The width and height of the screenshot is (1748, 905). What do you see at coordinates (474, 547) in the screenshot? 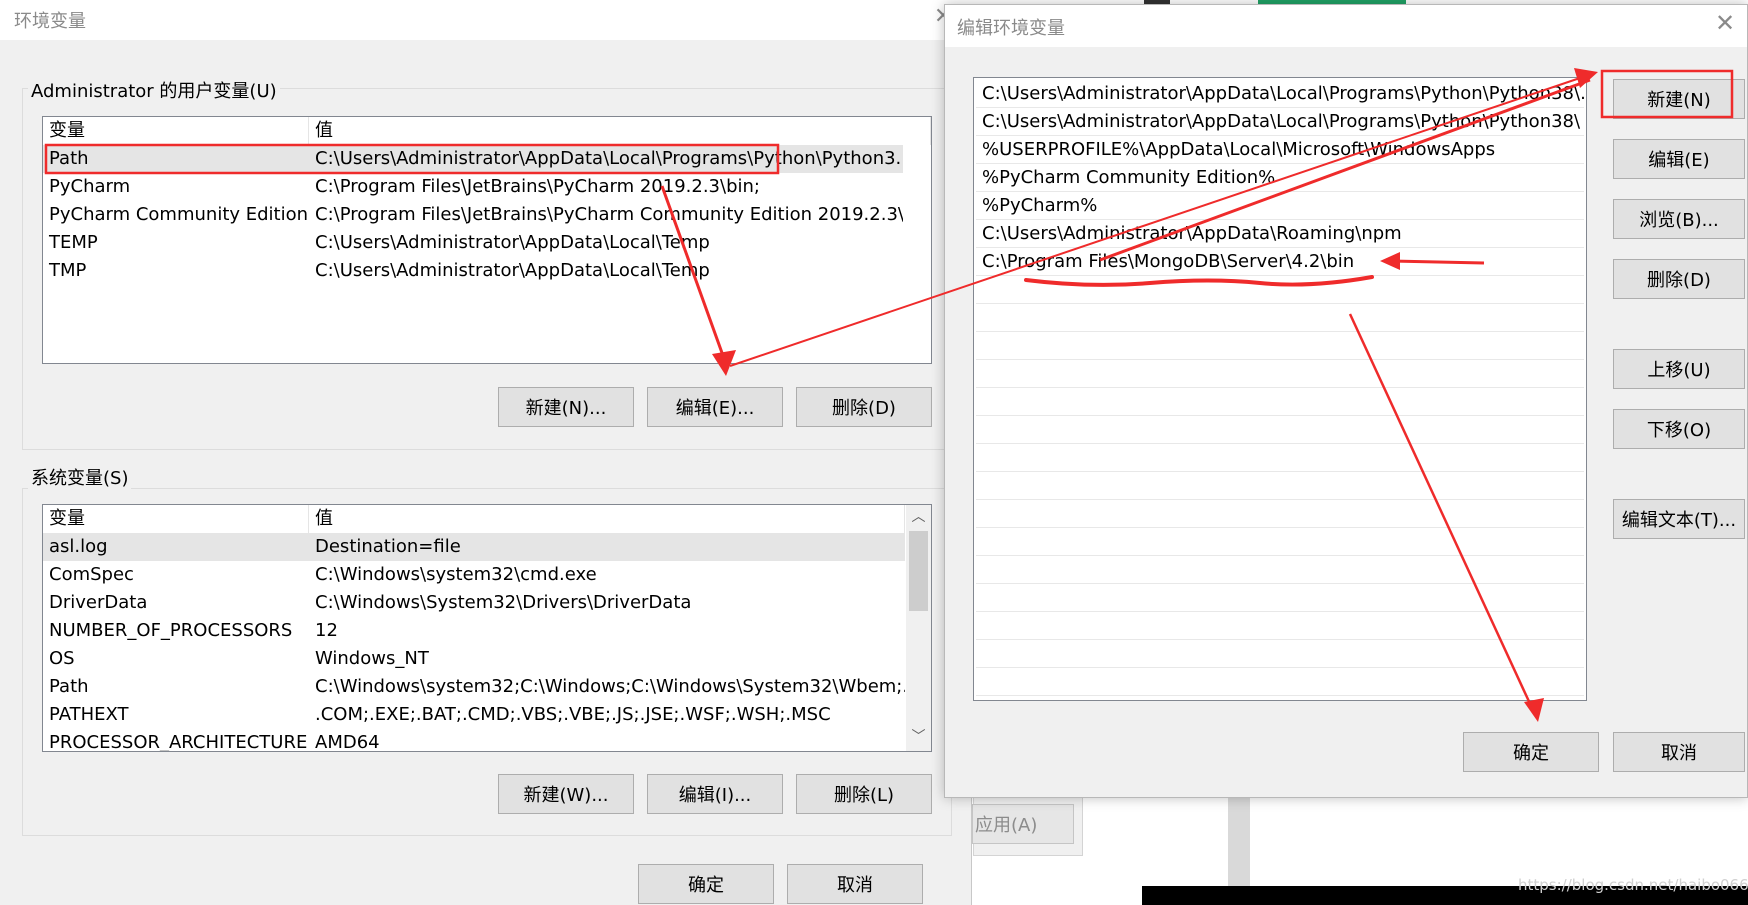
I see `table-row: asl.log Destination=file` at bounding box center [474, 547].